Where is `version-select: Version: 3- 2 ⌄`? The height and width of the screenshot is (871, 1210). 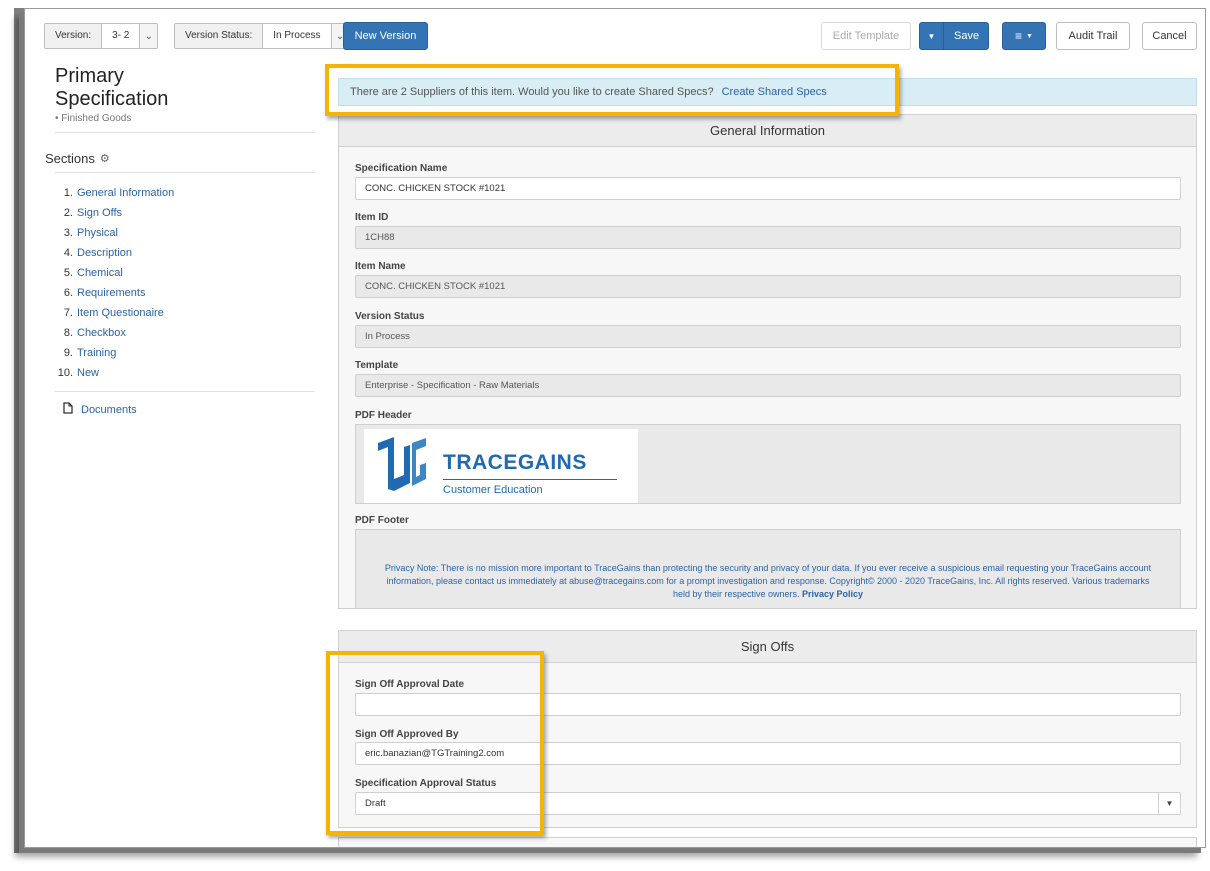 version-select: Version: 3- 2 ⌄ is located at coordinates (101, 36).